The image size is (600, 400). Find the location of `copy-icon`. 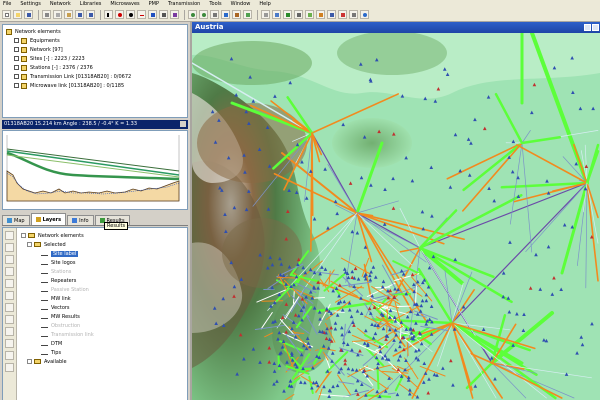

copy-icon is located at coordinates (57, 14).